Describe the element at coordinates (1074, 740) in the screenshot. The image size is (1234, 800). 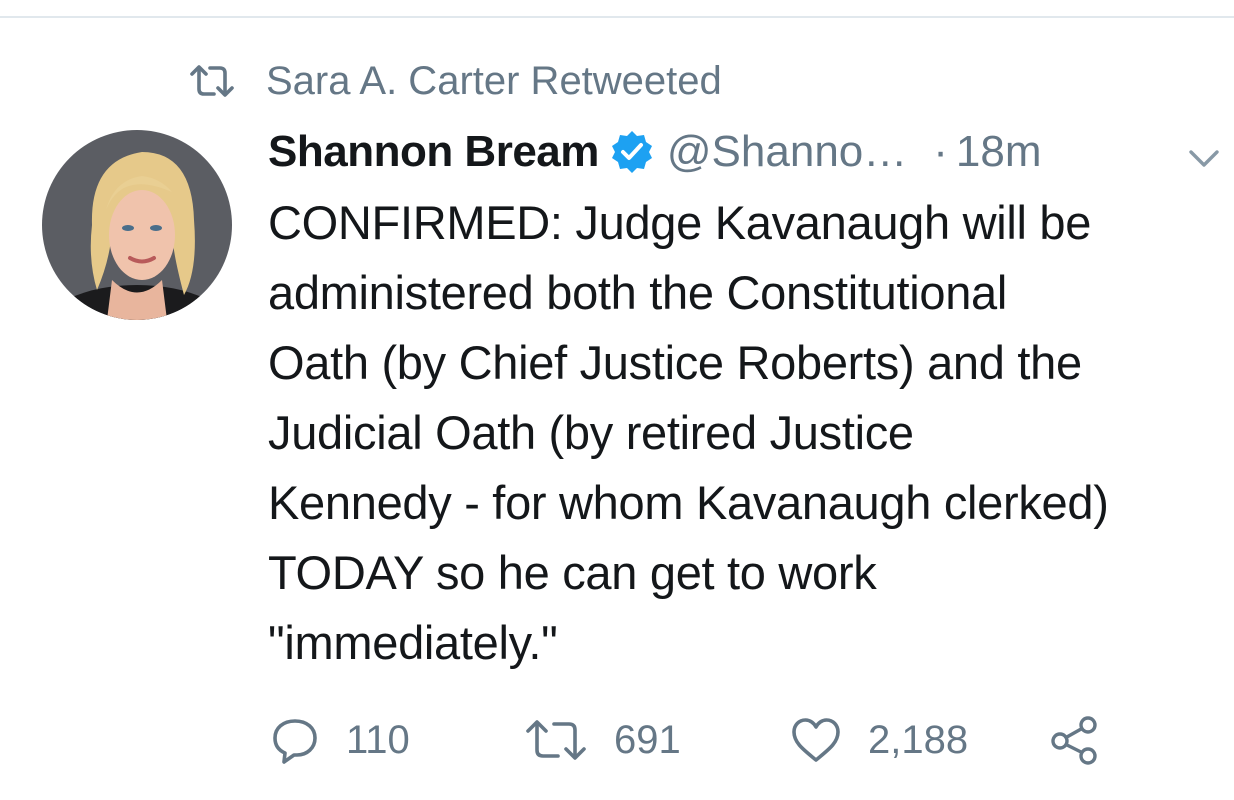
I see `share-icon` at that location.